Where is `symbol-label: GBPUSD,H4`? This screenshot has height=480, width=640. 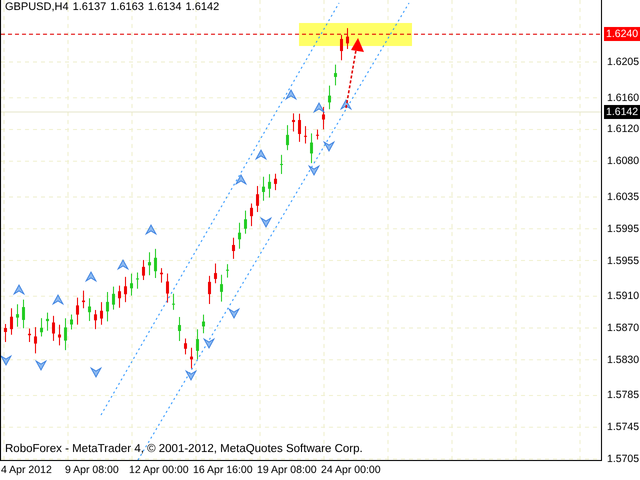 symbol-label: GBPUSD,H4 is located at coordinates (37, 7).